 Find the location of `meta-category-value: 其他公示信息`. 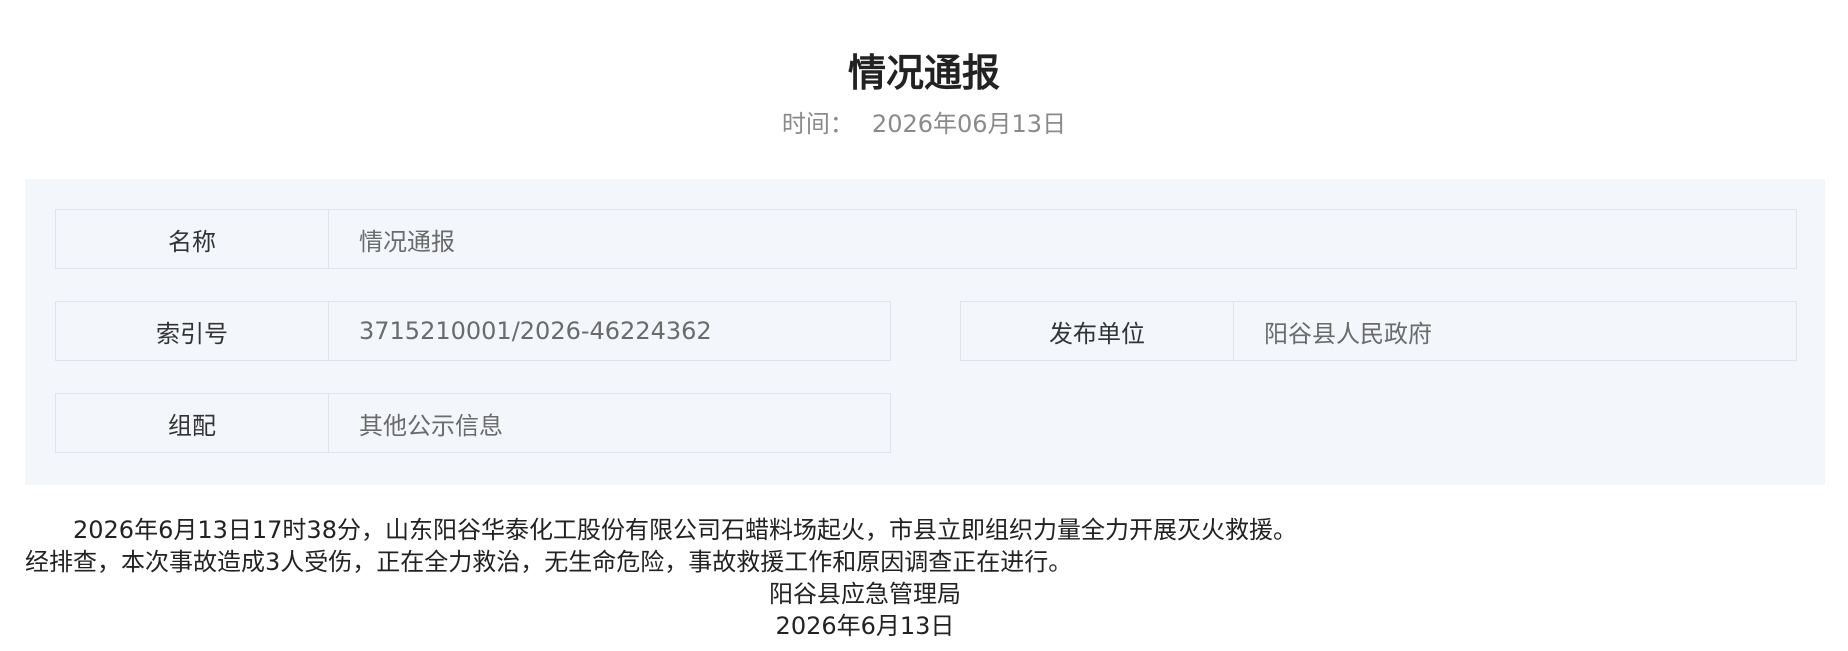

meta-category-value: 其他公示信息 is located at coordinates (431, 425).